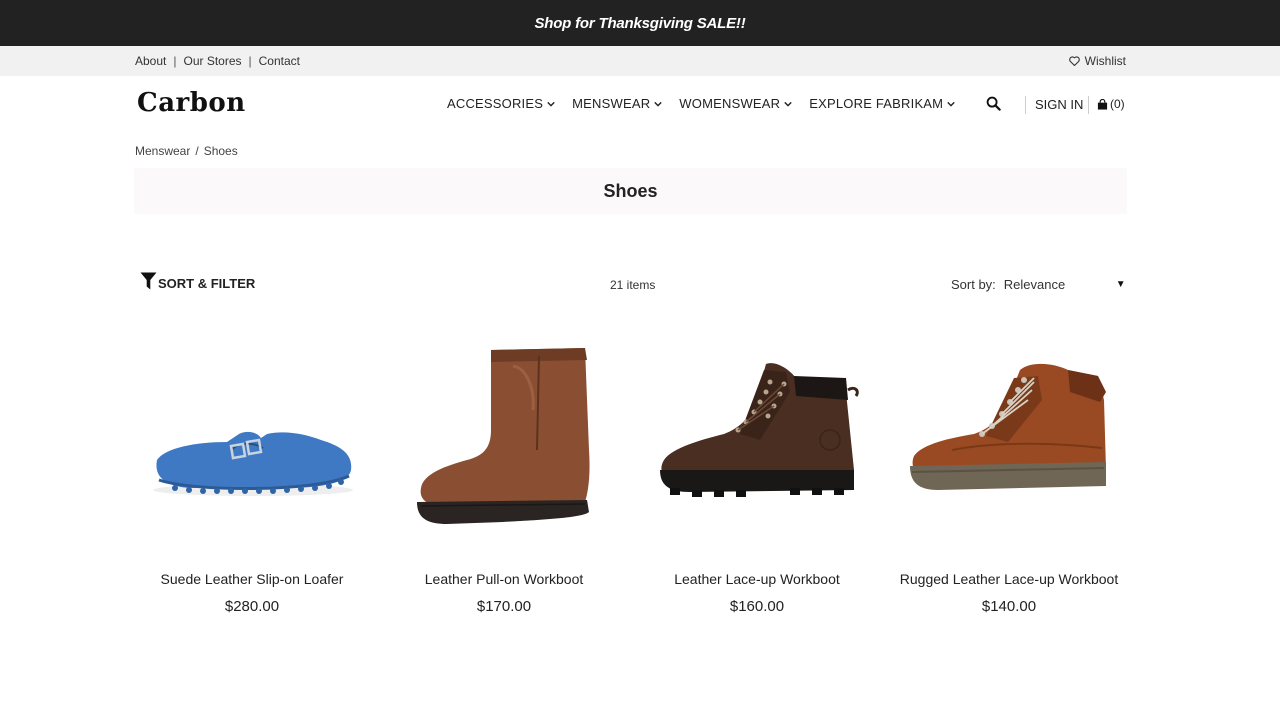  What do you see at coordinates (191, 103) in the screenshot?
I see `carbon-logo: Carbon` at bounding box center [191, 103].